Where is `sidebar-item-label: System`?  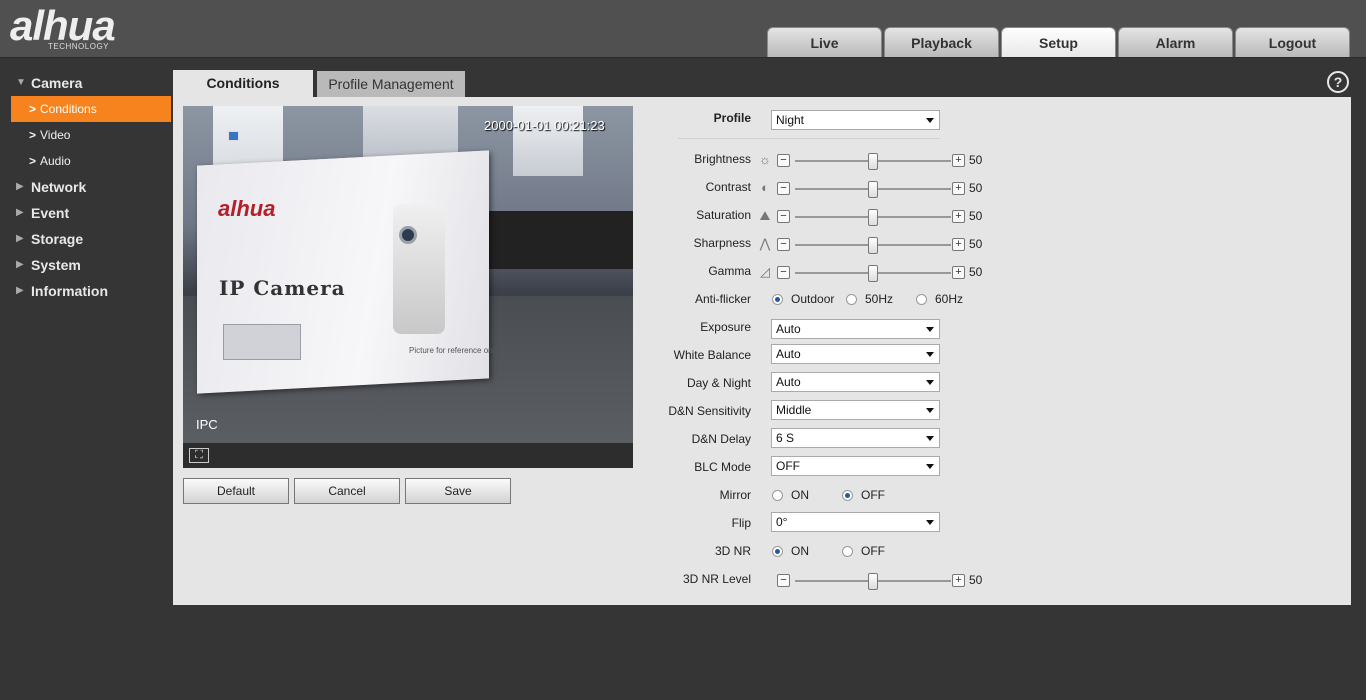 sidebar-item-label: System is located at coordinates (56, 265).